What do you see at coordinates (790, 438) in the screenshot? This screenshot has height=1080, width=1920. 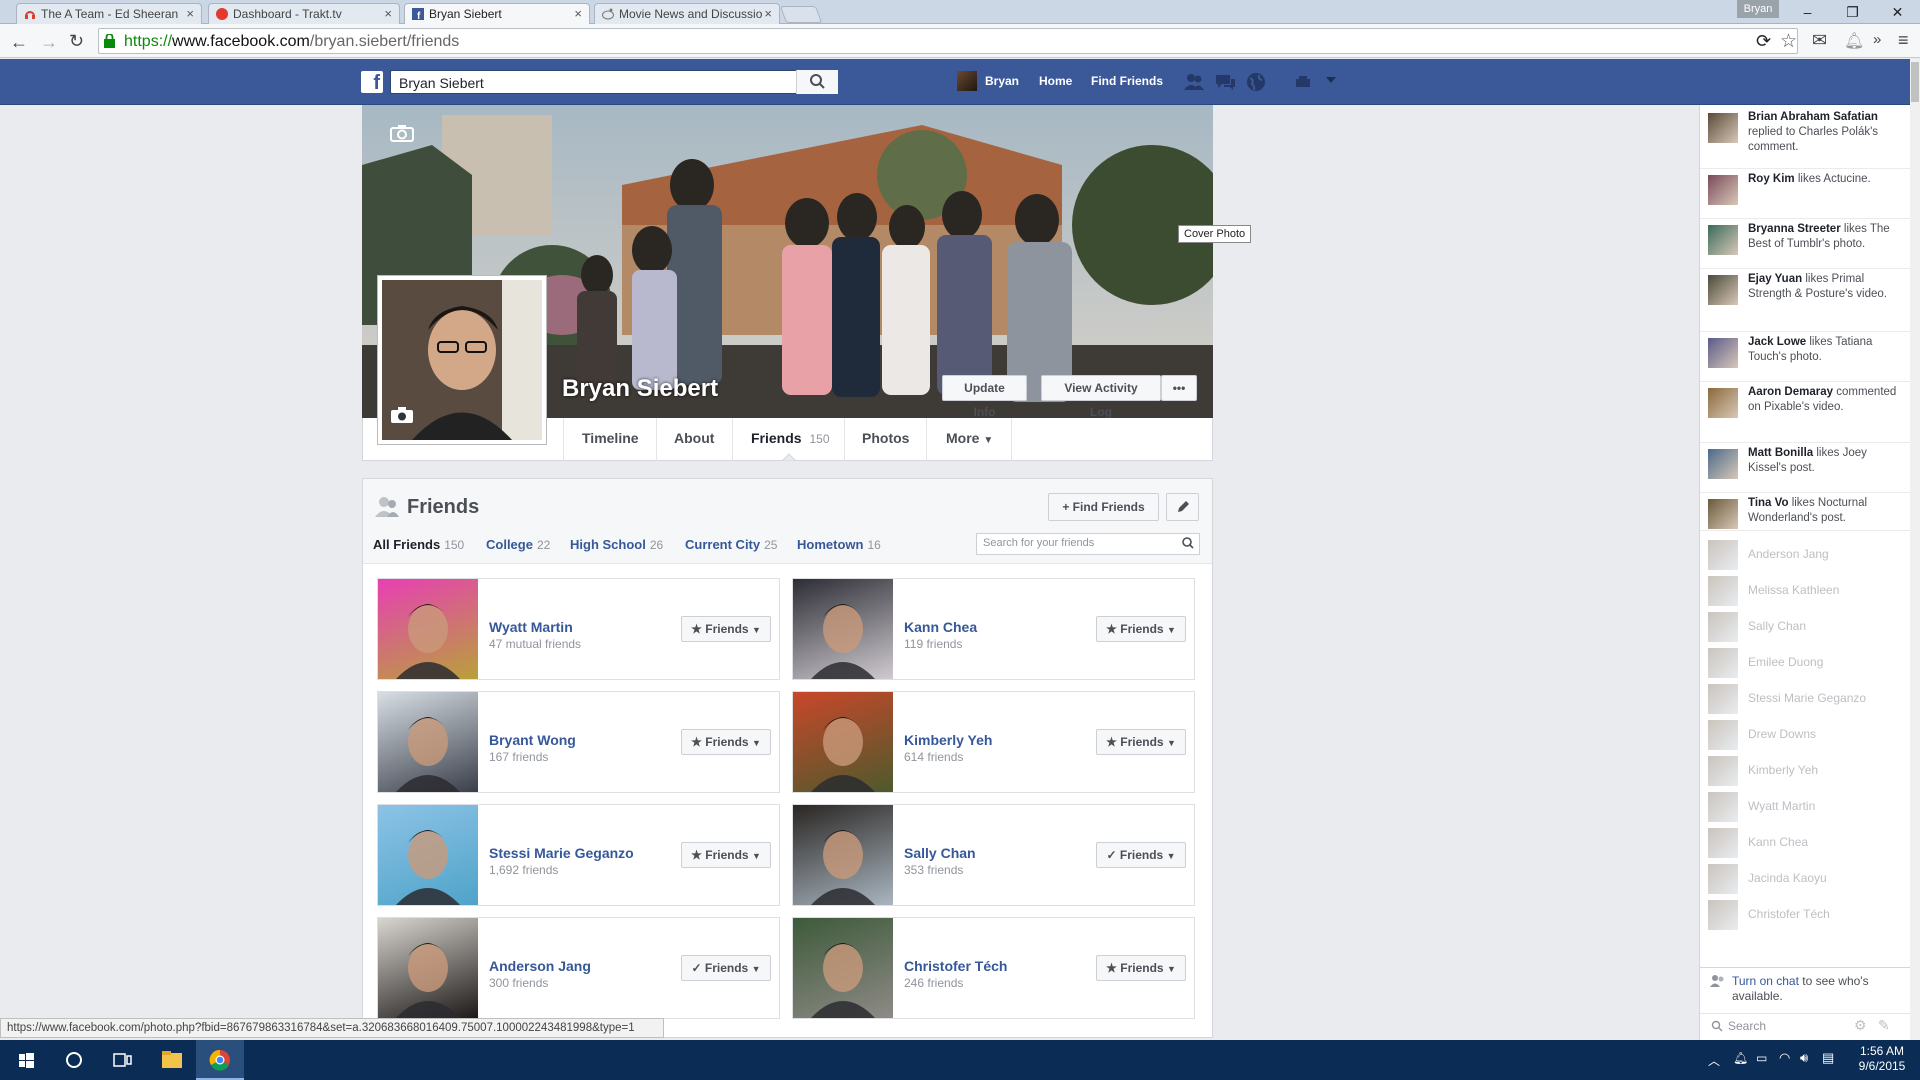 I see `tab-friends: Friends 150` at bounding box center [790, 438].